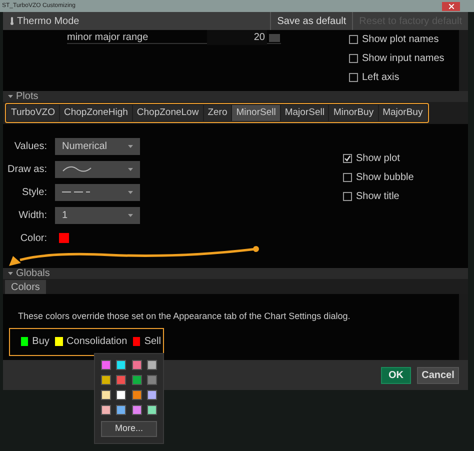 The image size is (474, 451). What do you see at coordinates (27, 169) in the screenshot?
I see `field-label: Draw as:` at bounding box center [27, 169].